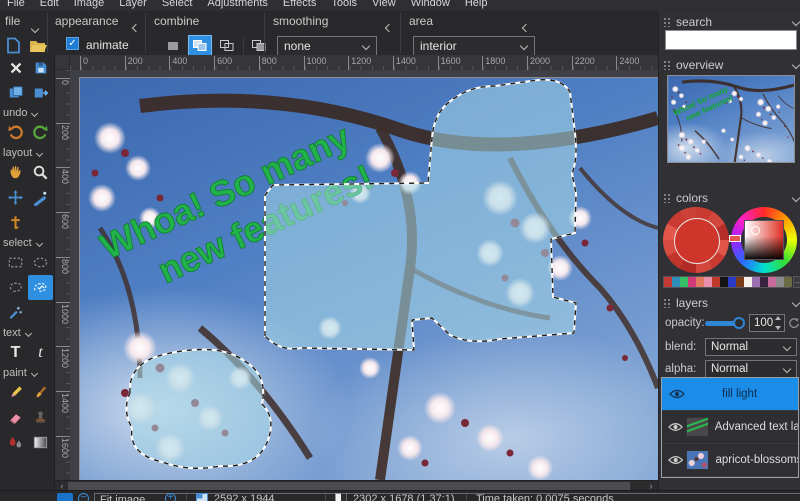 The image size is (800, 501). I want to click on sv-cursor, so click(755, 230).